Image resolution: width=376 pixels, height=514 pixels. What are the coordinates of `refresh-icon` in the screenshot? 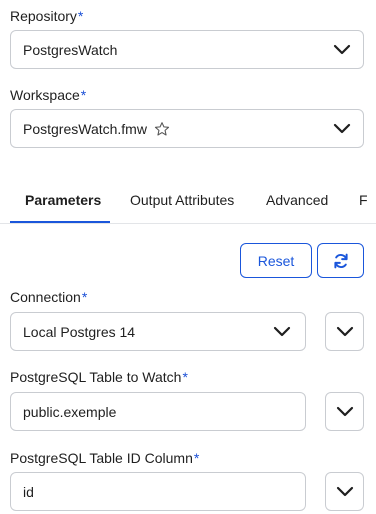 It's located at (340, 260).